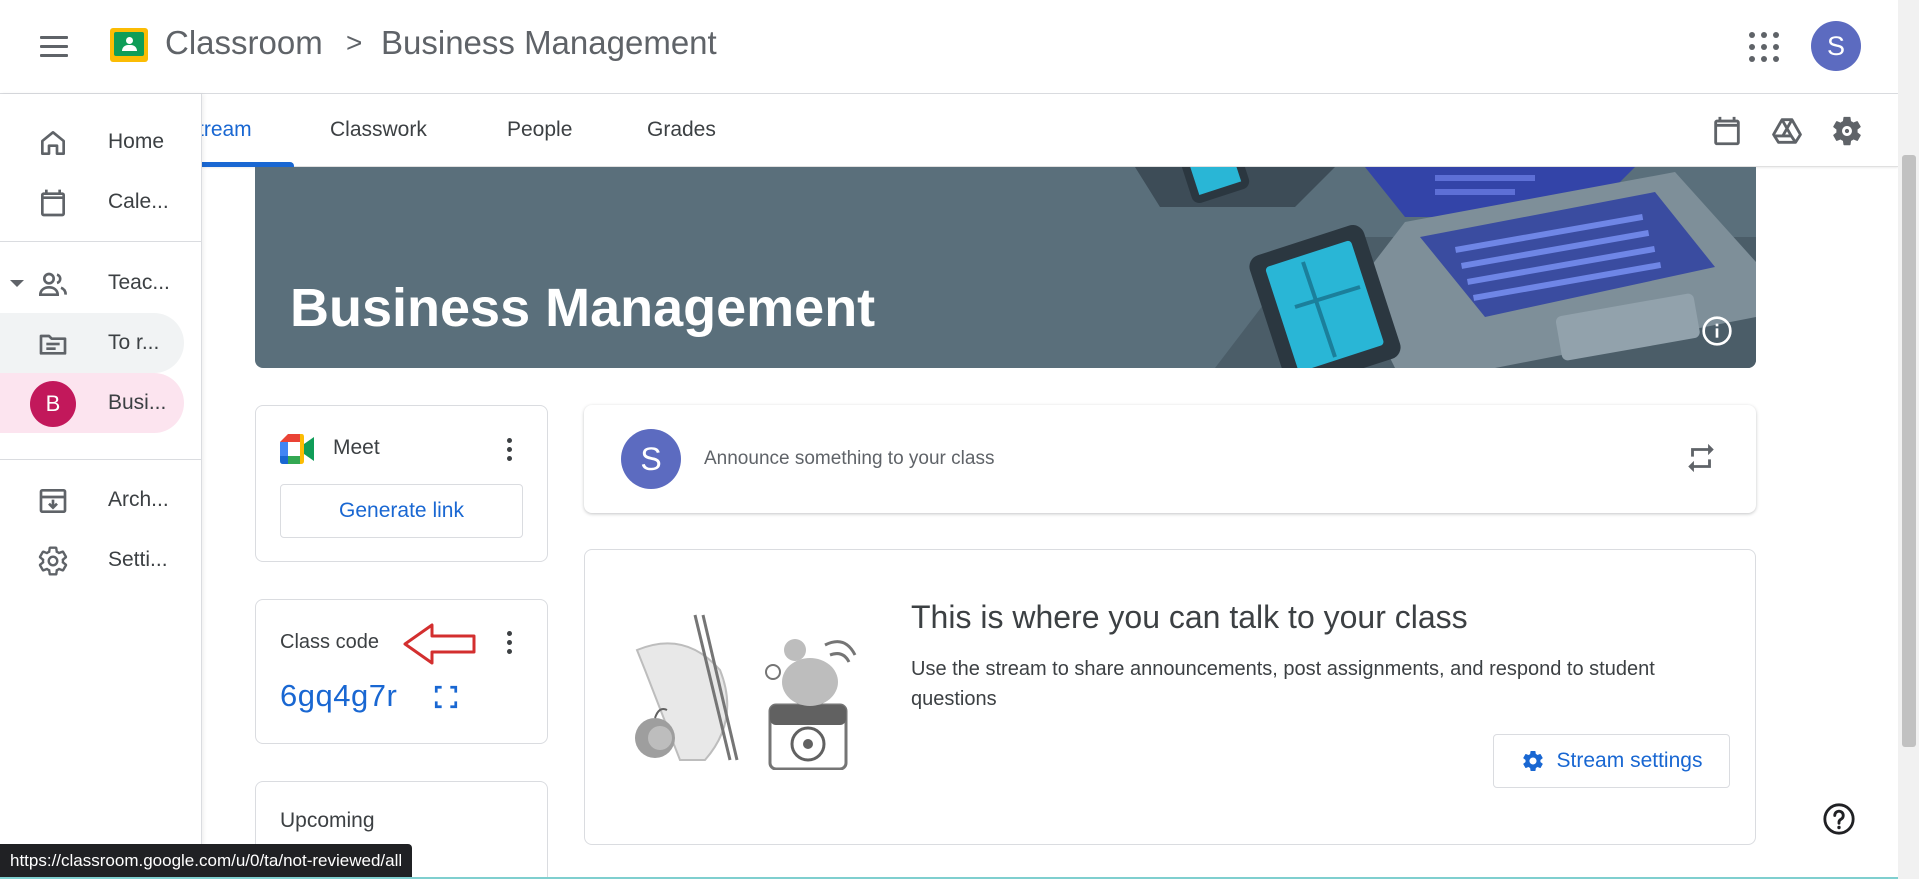  Describe the element at coordinates (1629, 760) in the screenshot. I see `stream-settings-label: Stream settings` at that location.